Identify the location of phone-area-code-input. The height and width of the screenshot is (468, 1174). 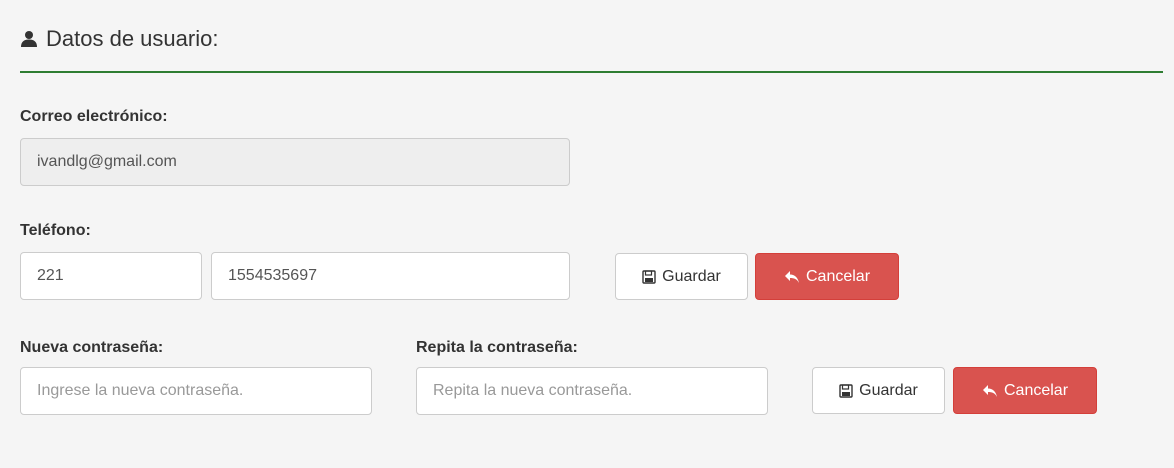
(111, 276).